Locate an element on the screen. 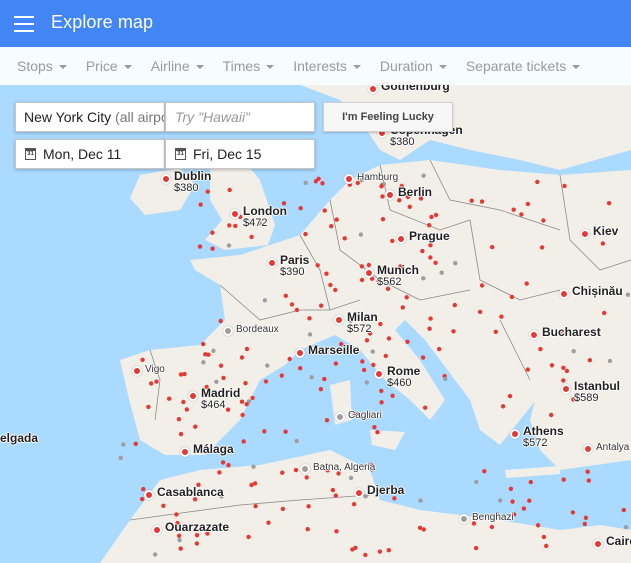 The height and width of the screenshot is (563, 631). calendar-icon: 31 is located at coordinates (30, 154).